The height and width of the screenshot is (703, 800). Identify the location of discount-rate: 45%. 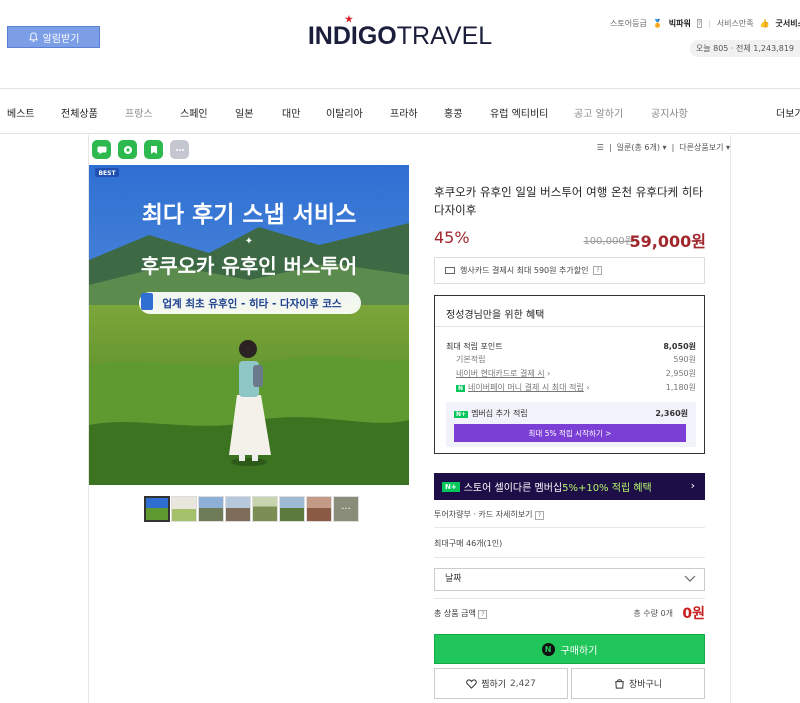
(452, 237).